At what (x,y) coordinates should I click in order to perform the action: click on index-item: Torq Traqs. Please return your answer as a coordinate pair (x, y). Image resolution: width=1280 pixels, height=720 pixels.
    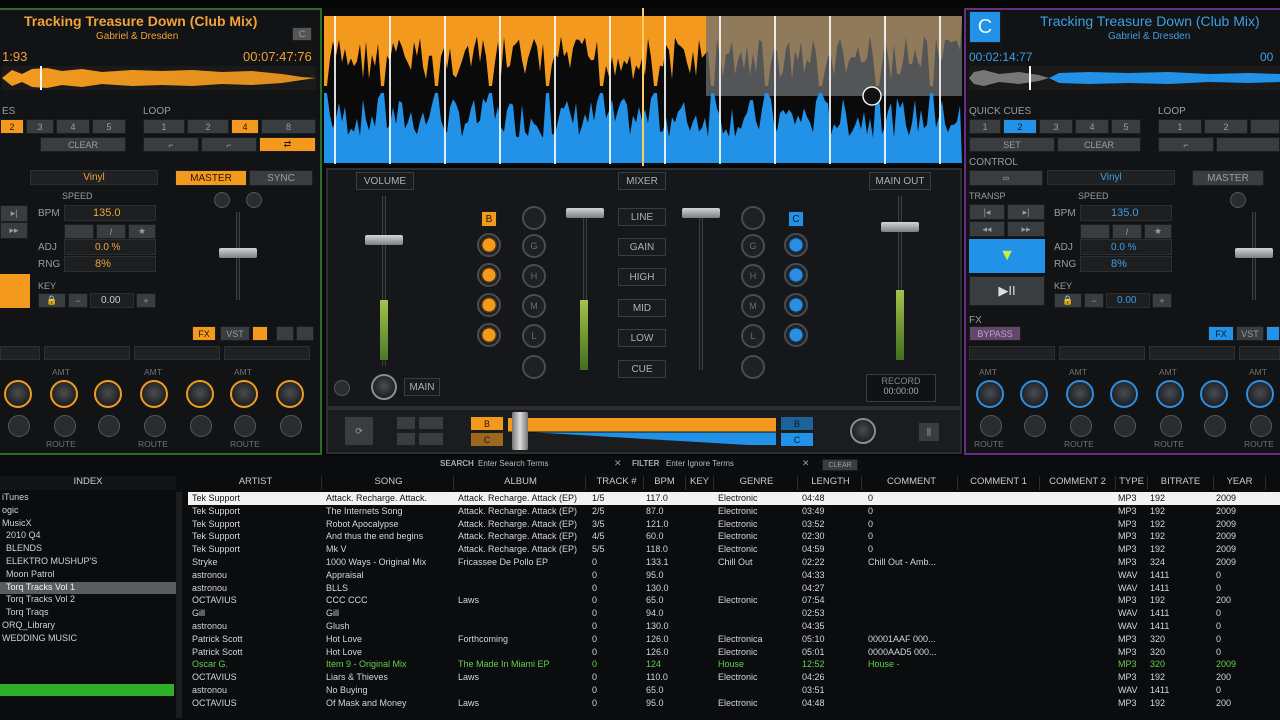
    Looking at the image, I should click on (88, 613).